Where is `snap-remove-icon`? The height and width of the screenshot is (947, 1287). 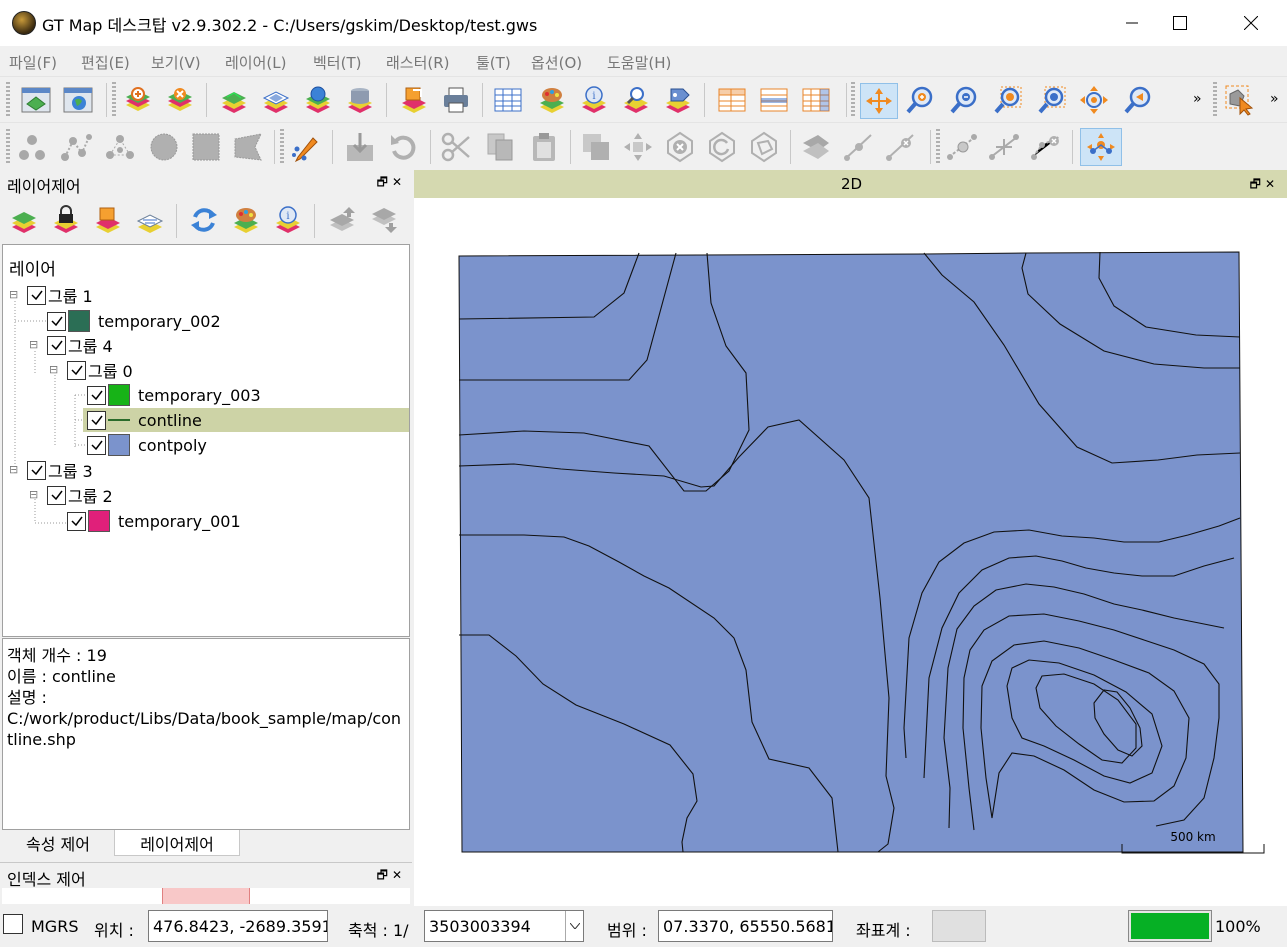 snap-remove-icon is located at coordinates (1046, 147).